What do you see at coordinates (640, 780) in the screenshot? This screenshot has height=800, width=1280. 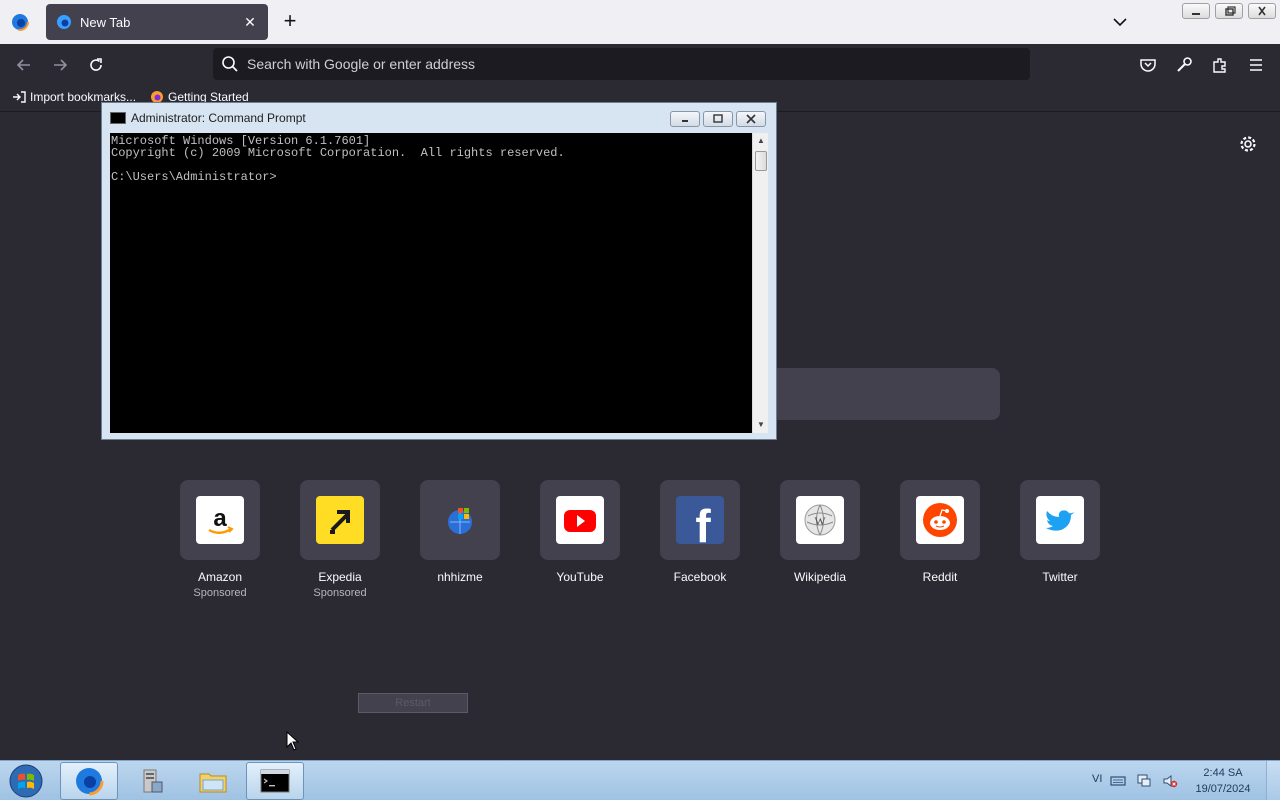 I see `taskbar: VI 2:44 SA 19/07/2024` at bounding box center [640, 780].